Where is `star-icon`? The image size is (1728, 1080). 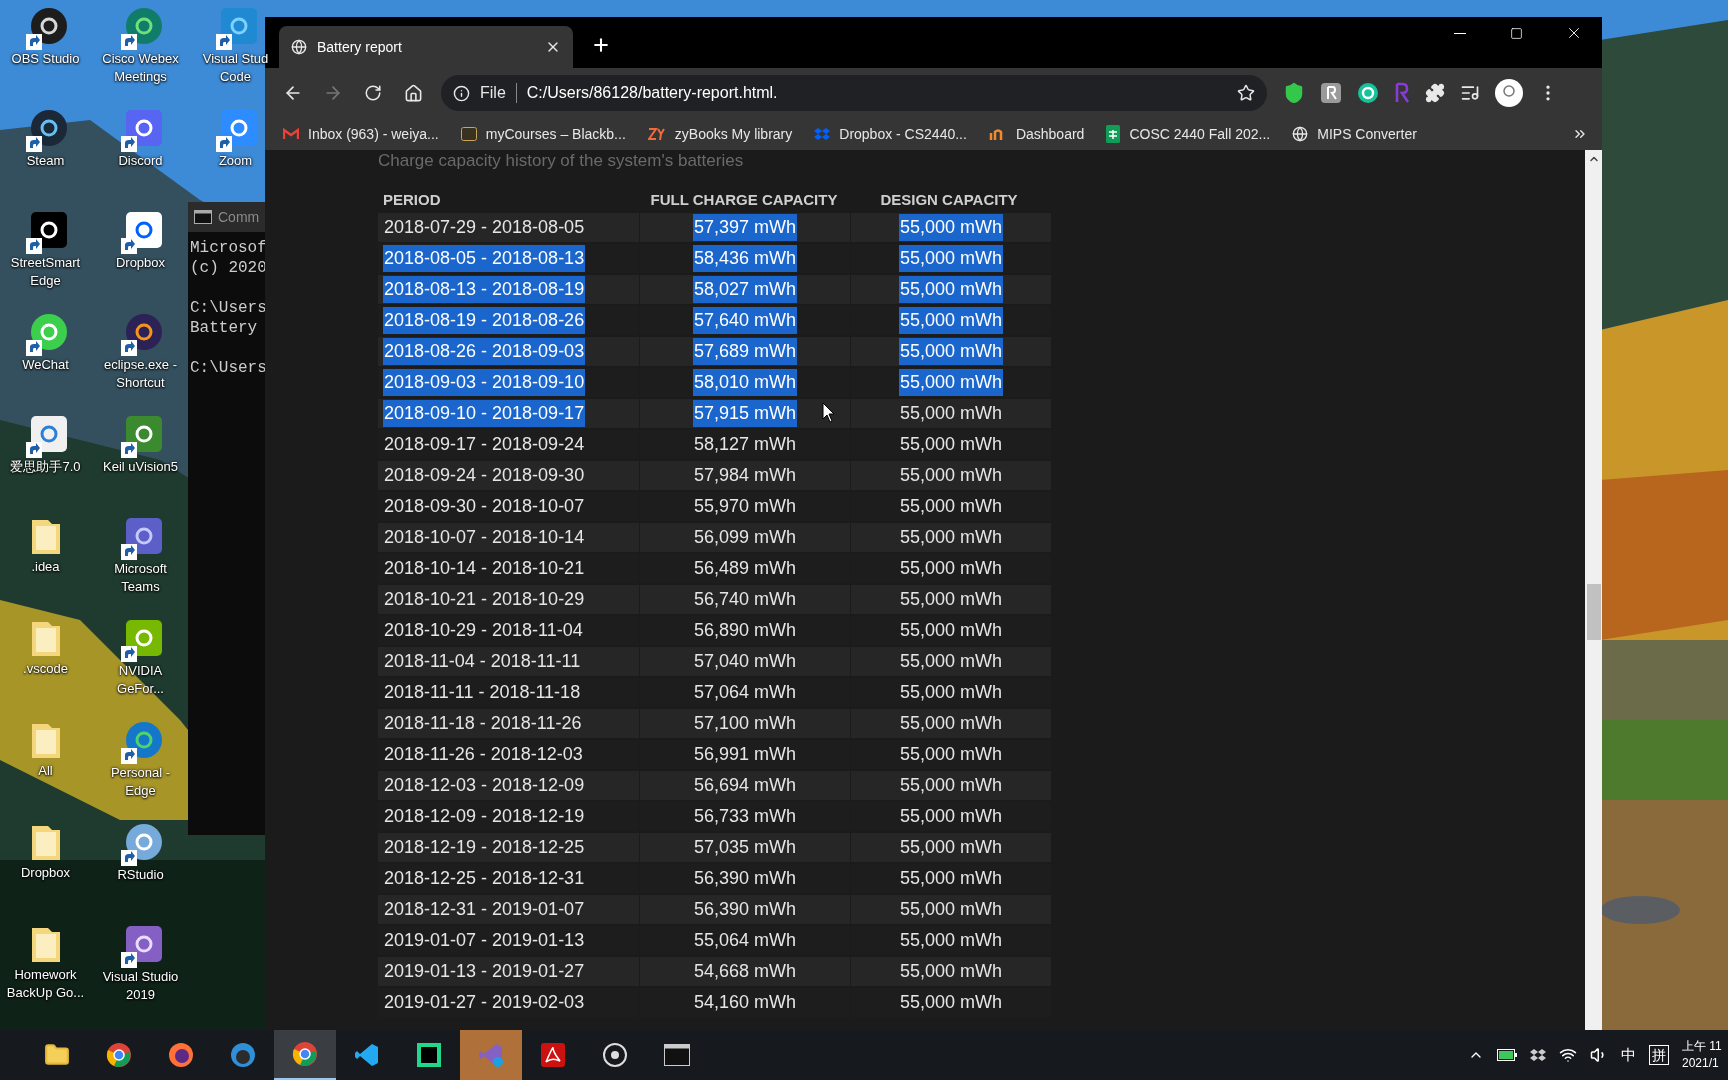 star-icon is located at coordinates (1246, 93).